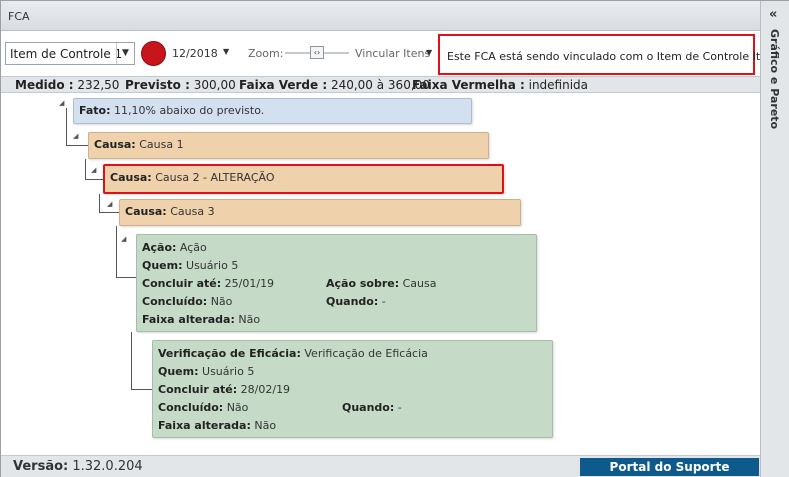 This screenshot has height=477, width=789. I want to click on chevron-down-icon: ▼, so click(125, 53).